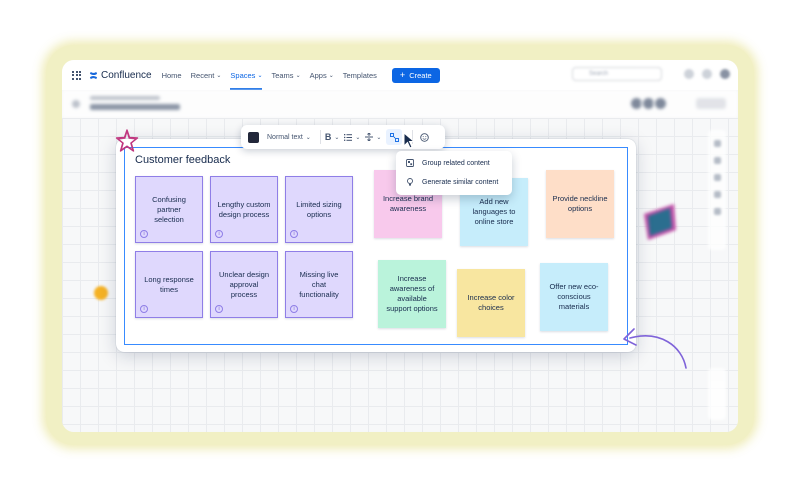 The width and height of the screenshot is (800, 492). What do you see at coordinates (182, 160) in the screenshot?
I see `frame-title: Customer feedback` at bounding box center [182, 160].